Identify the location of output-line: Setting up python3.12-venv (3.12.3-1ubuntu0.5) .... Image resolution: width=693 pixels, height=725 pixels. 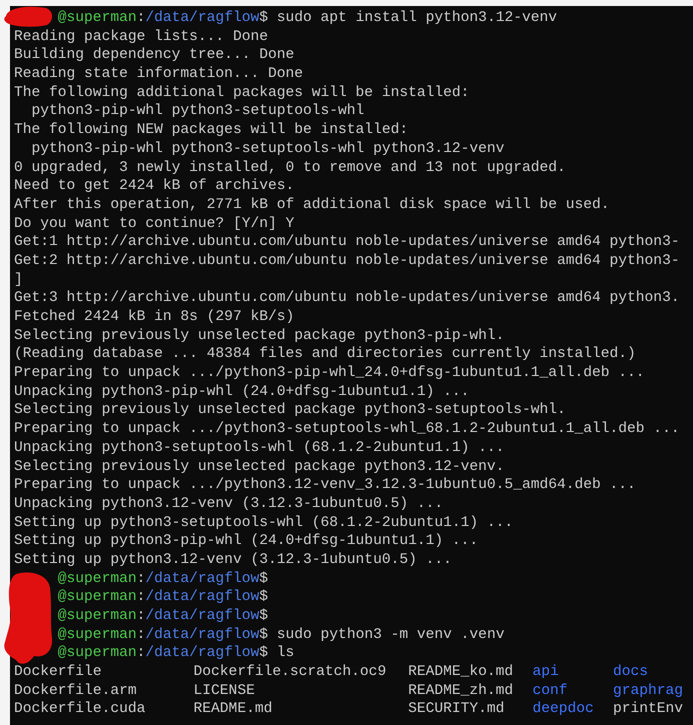
(233, 560).